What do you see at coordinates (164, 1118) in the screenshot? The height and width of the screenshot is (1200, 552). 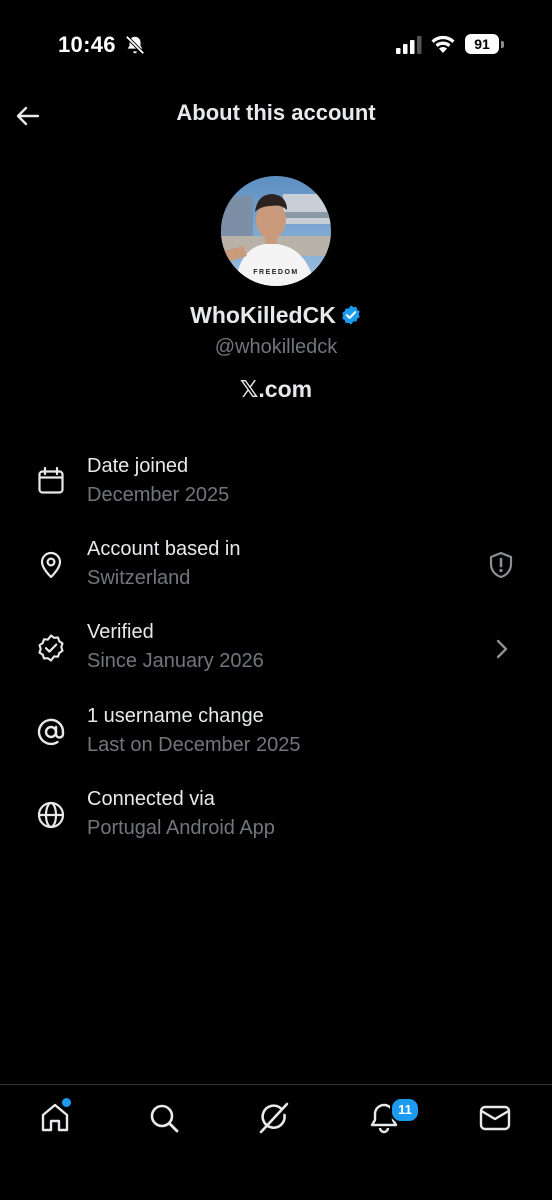 I see `search-icon` at bounding box center [164, 1118].